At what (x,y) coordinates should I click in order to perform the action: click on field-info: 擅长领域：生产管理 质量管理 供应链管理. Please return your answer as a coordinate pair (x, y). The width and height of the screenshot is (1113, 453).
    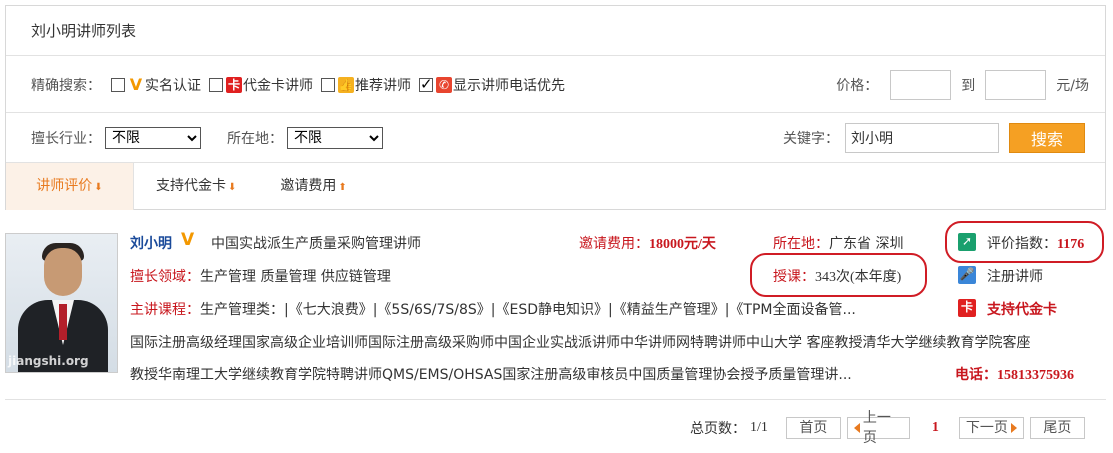
    Looking at the image, I should click on (260, 276).